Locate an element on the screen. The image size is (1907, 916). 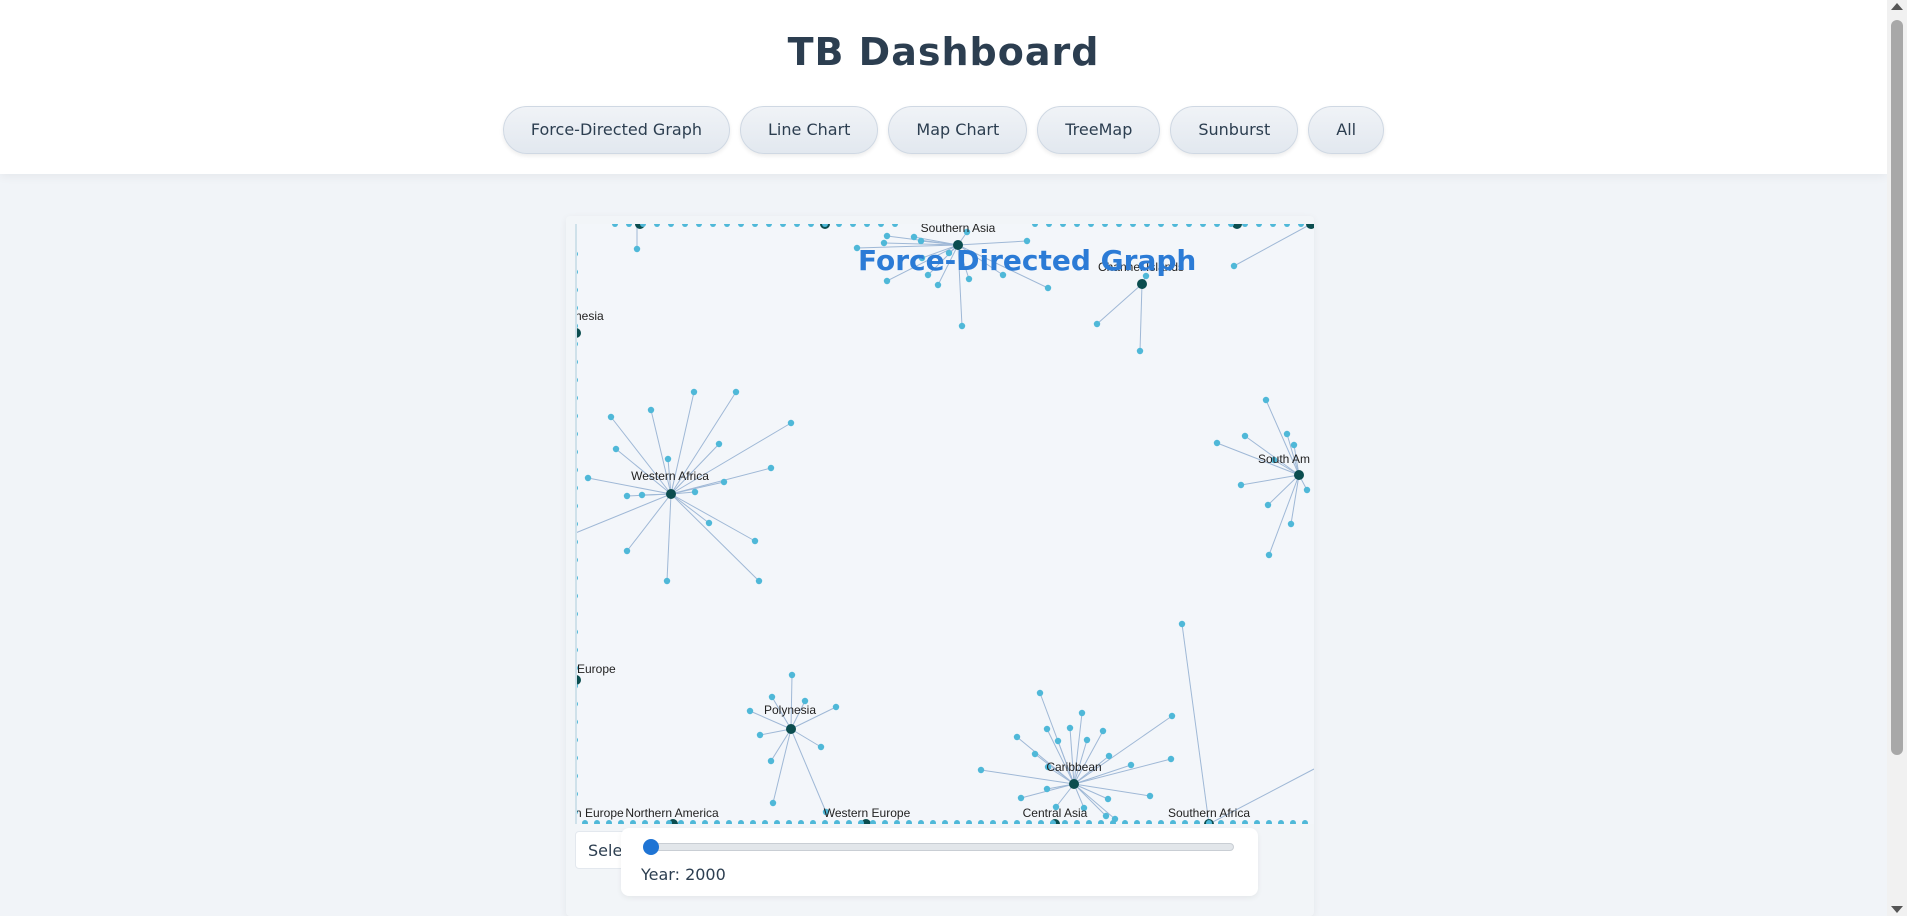
page-scrollbar is located at coordinates (1897, 458).